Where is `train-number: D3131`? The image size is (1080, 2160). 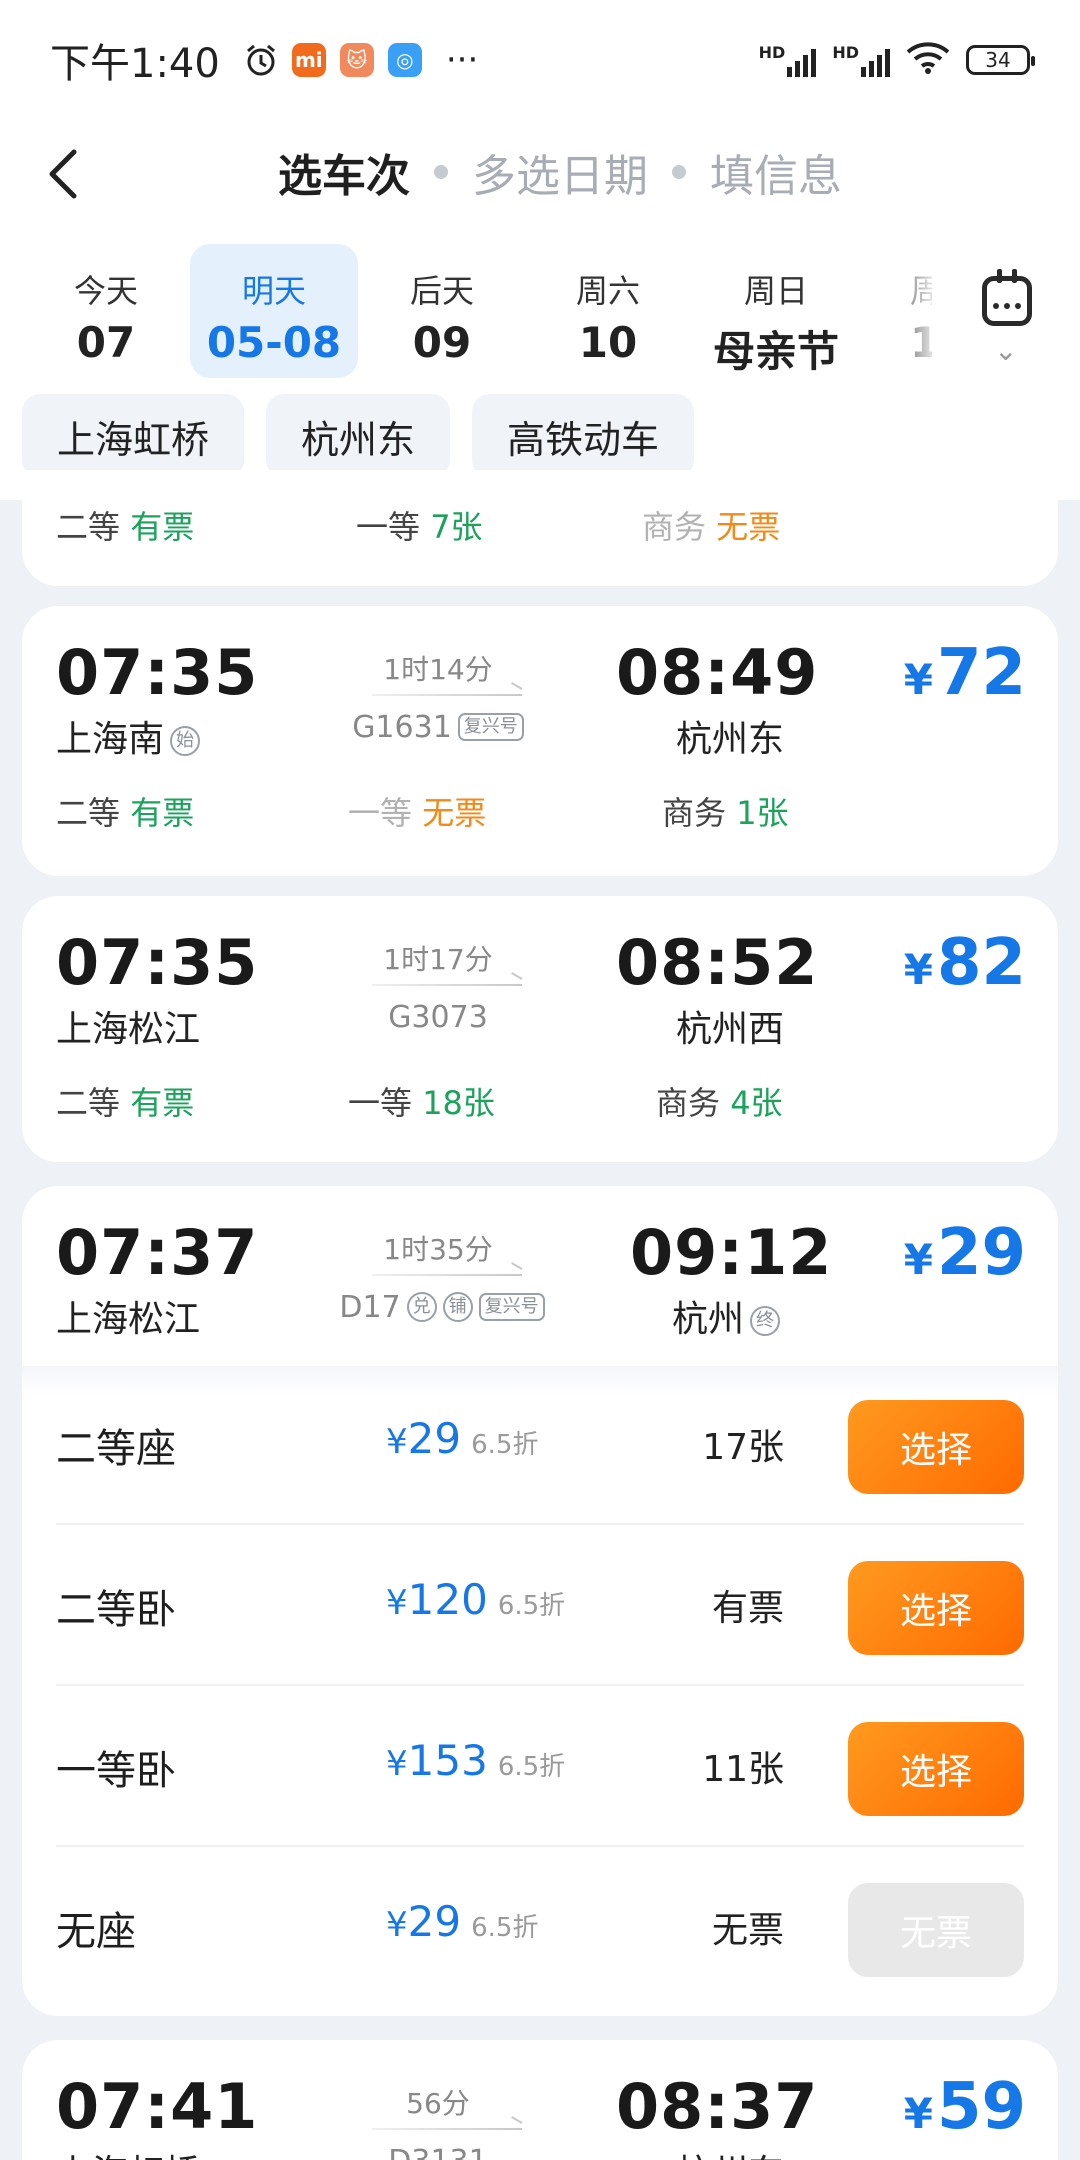
train-number: D3131 is located at coordinates (438, 2152).